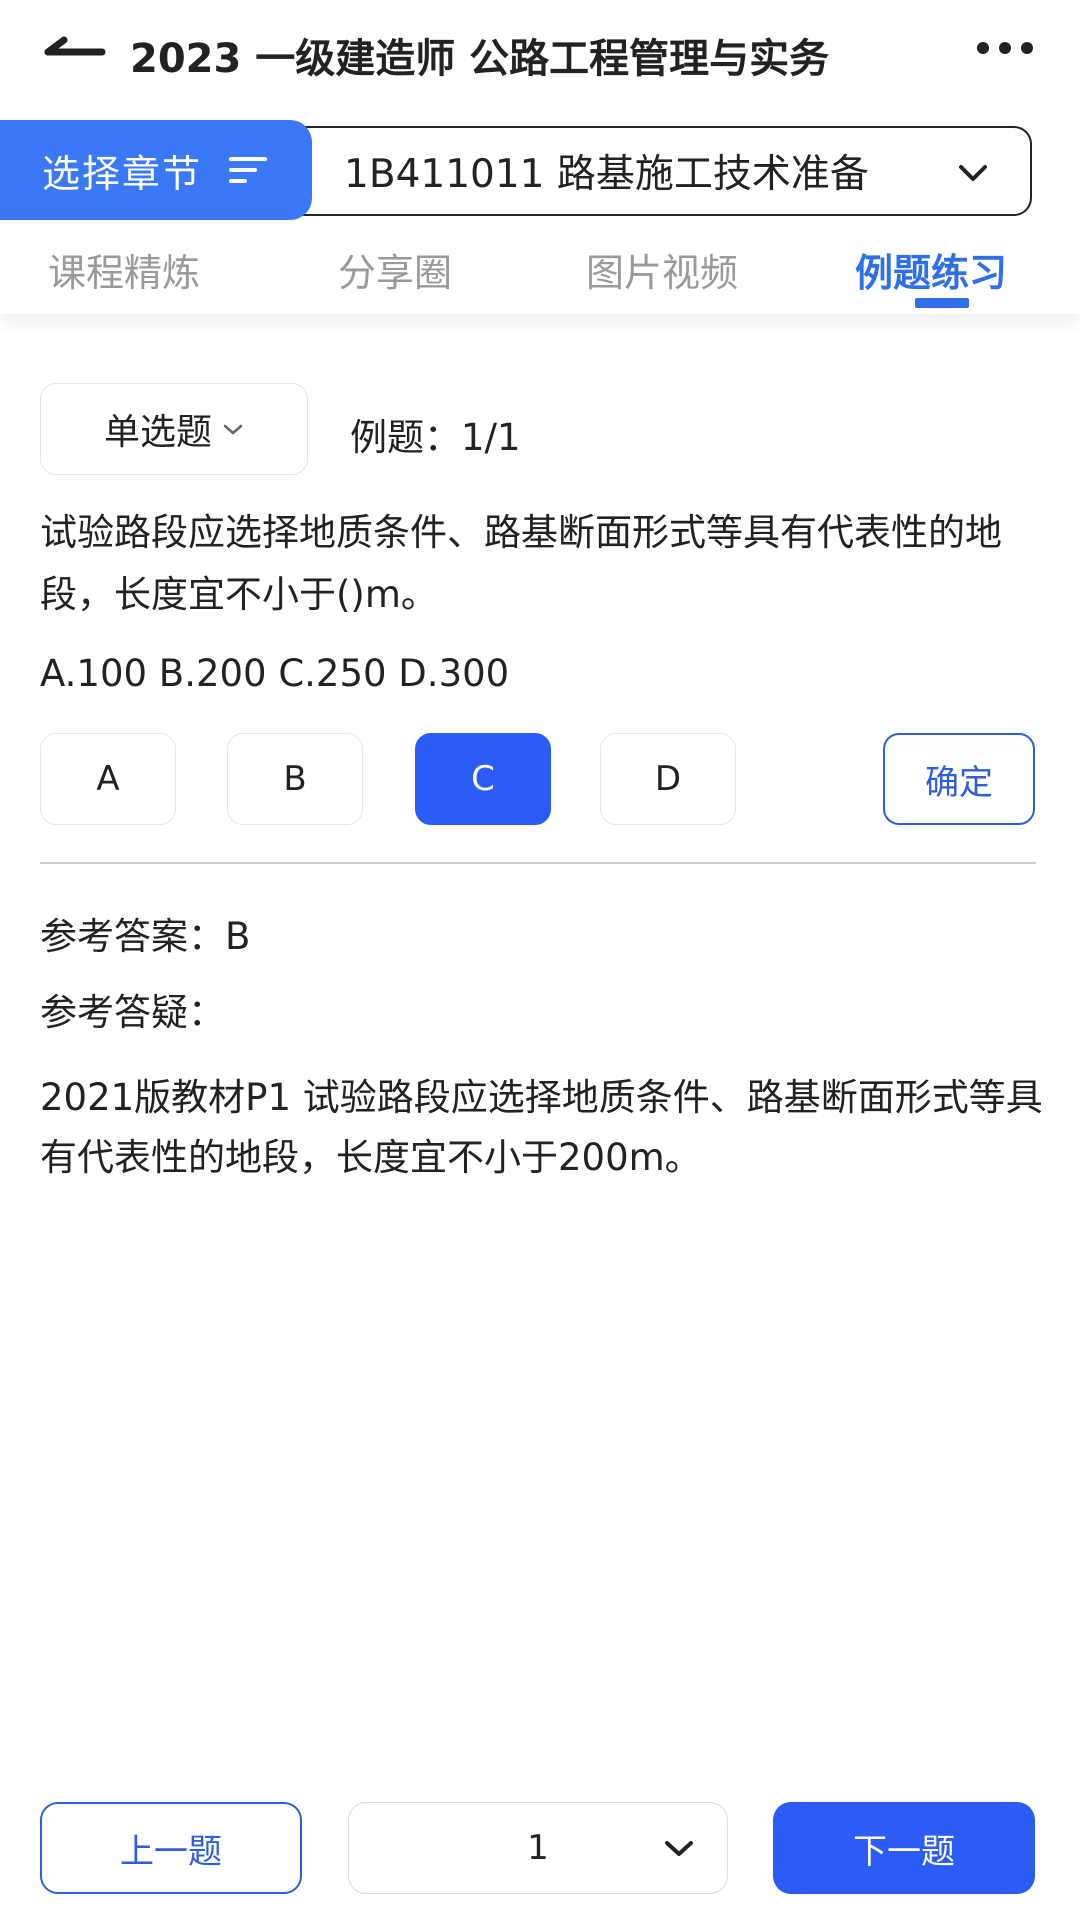 The image size is (1080, 1920). Describe the element at coordinates (275, 673) in the screenshot. I see `choices-line: A.100 B.200 C.250 D.300` at that location.